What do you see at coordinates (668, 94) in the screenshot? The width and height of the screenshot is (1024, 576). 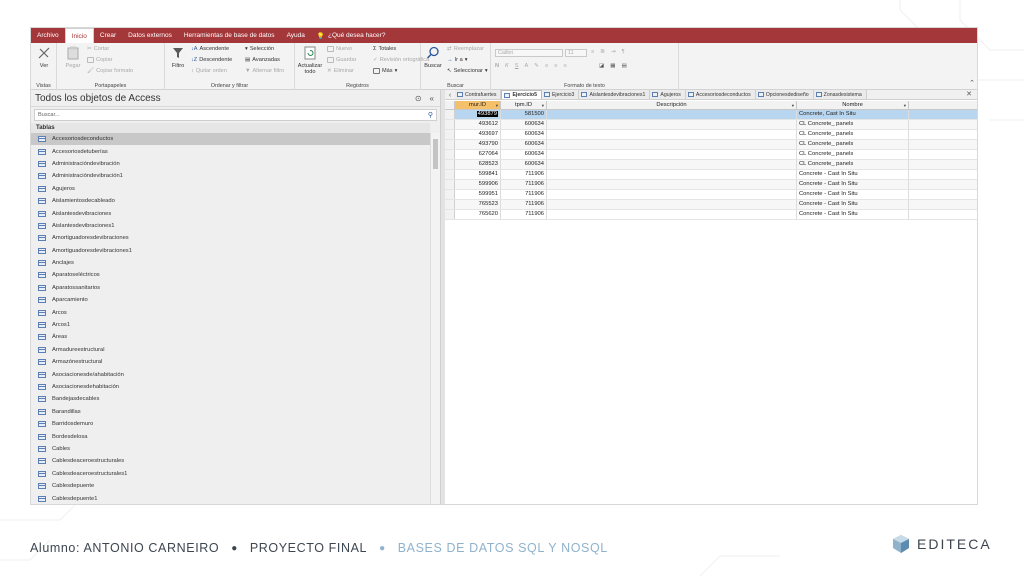 I see `tab-agujeros: Agujeros` at bounding box center [668, 94].